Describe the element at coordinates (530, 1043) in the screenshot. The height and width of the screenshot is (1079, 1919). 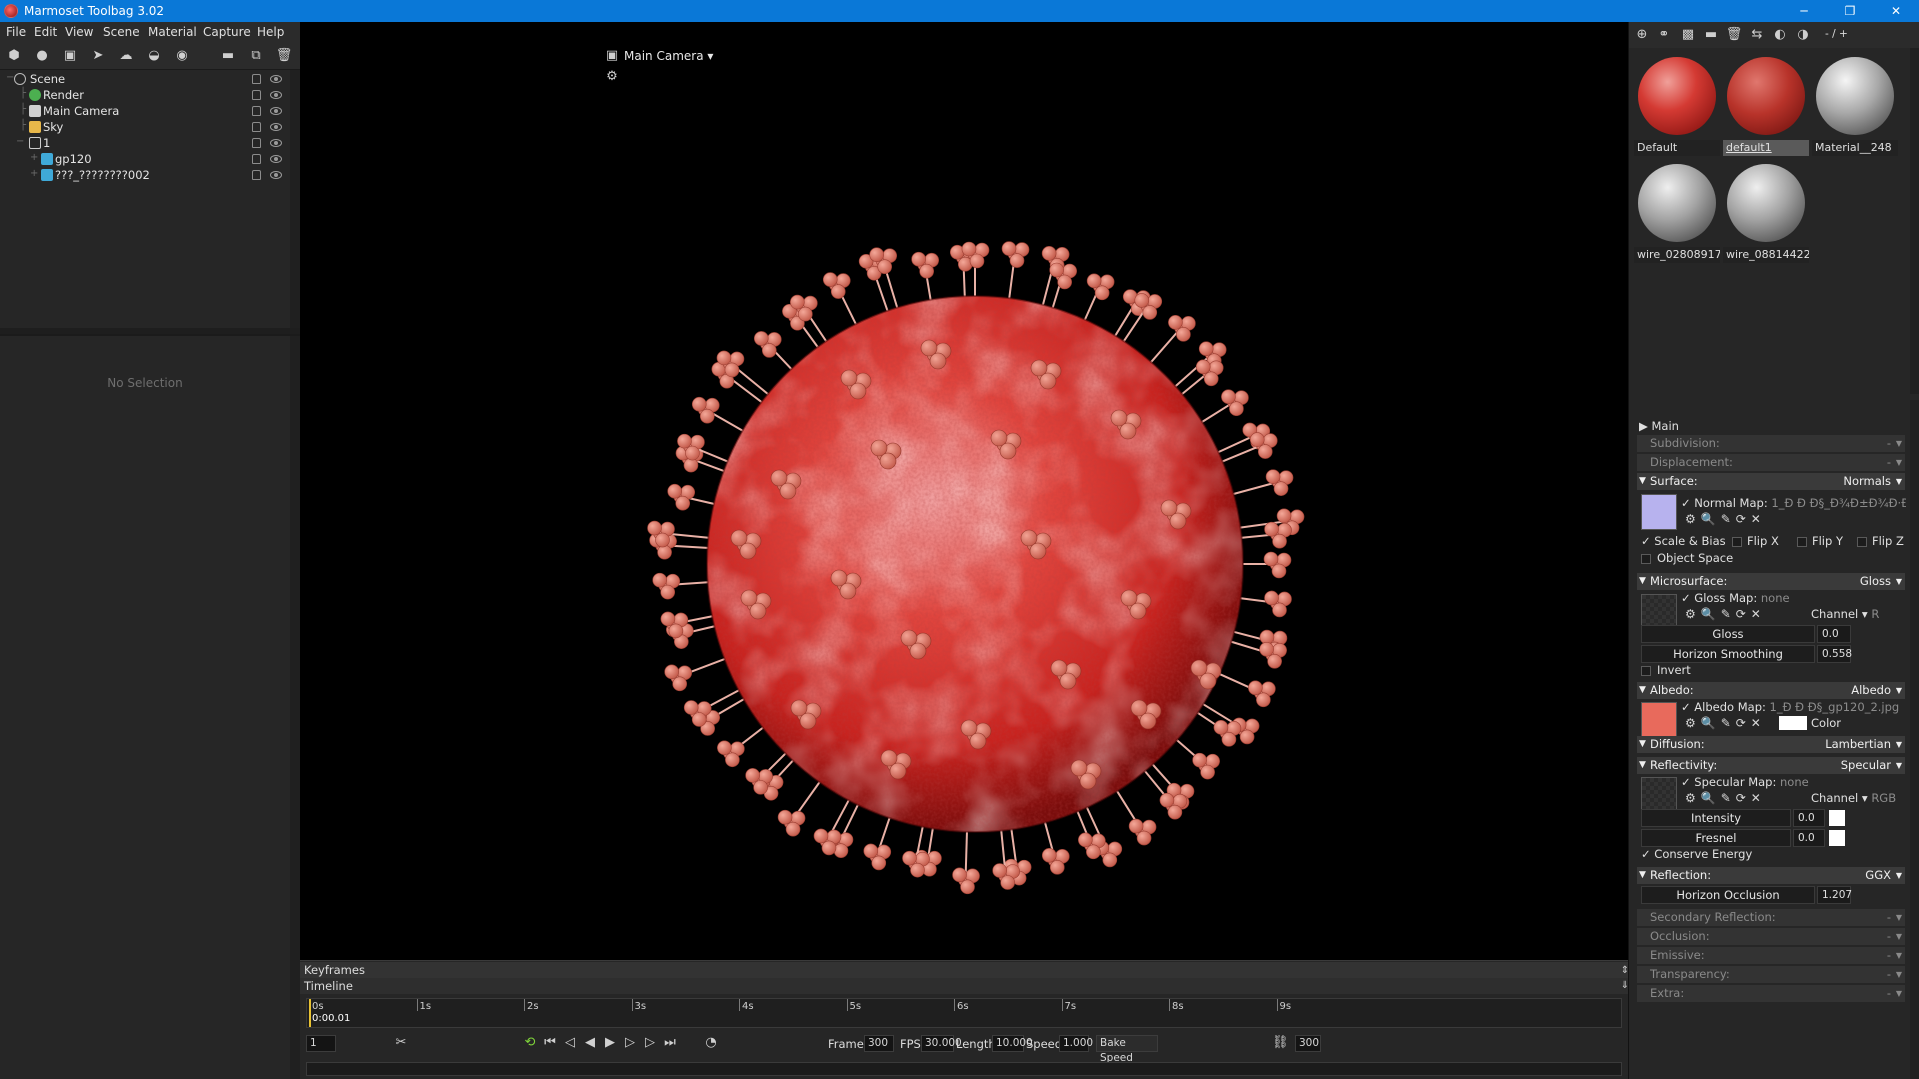
I see `loop-icon: ⟲` at that location.